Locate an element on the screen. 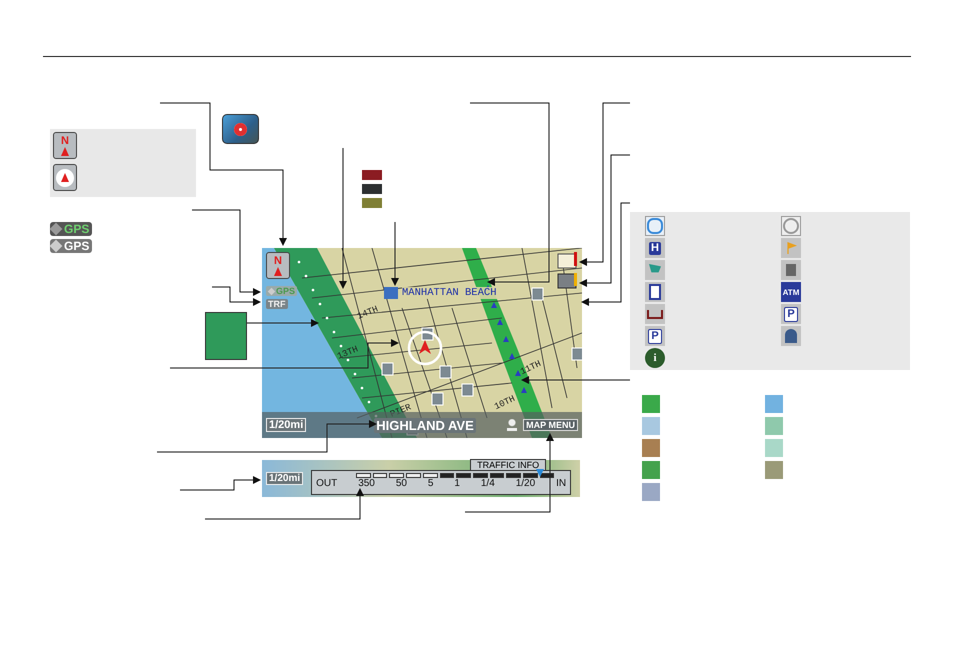  parking-garage-icon: P is located at coordinates (655, 336).